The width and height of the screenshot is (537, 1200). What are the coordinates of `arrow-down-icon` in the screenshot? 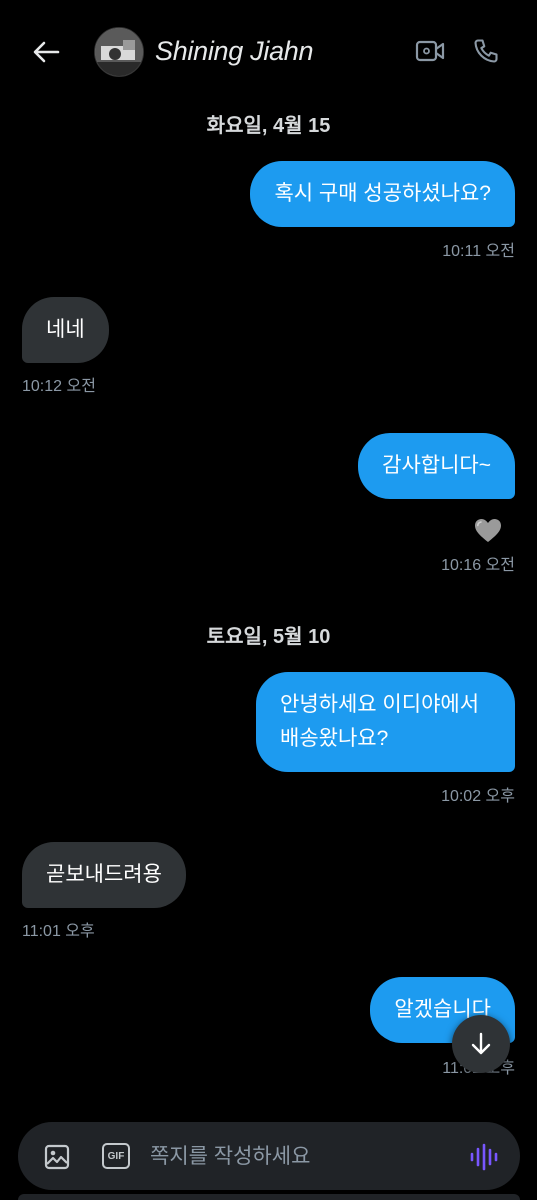 It's located at (481, 1043).